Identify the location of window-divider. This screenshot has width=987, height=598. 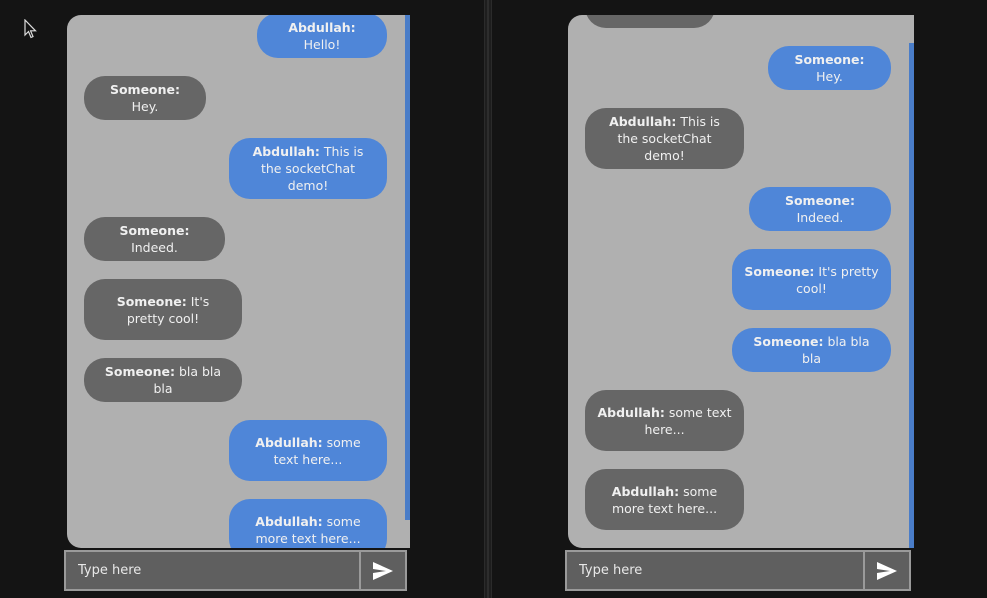
(488, 299).